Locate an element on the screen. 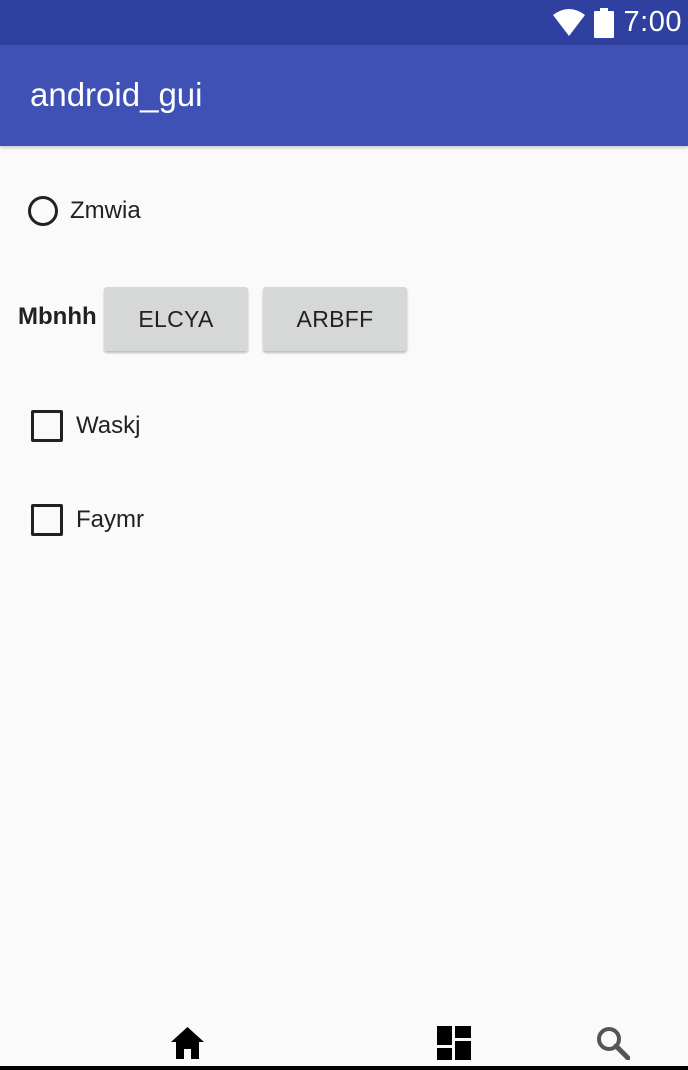 This screenshot has height=1070, width=688. radio-label: Zmwia is located at coordinates (105, 210).